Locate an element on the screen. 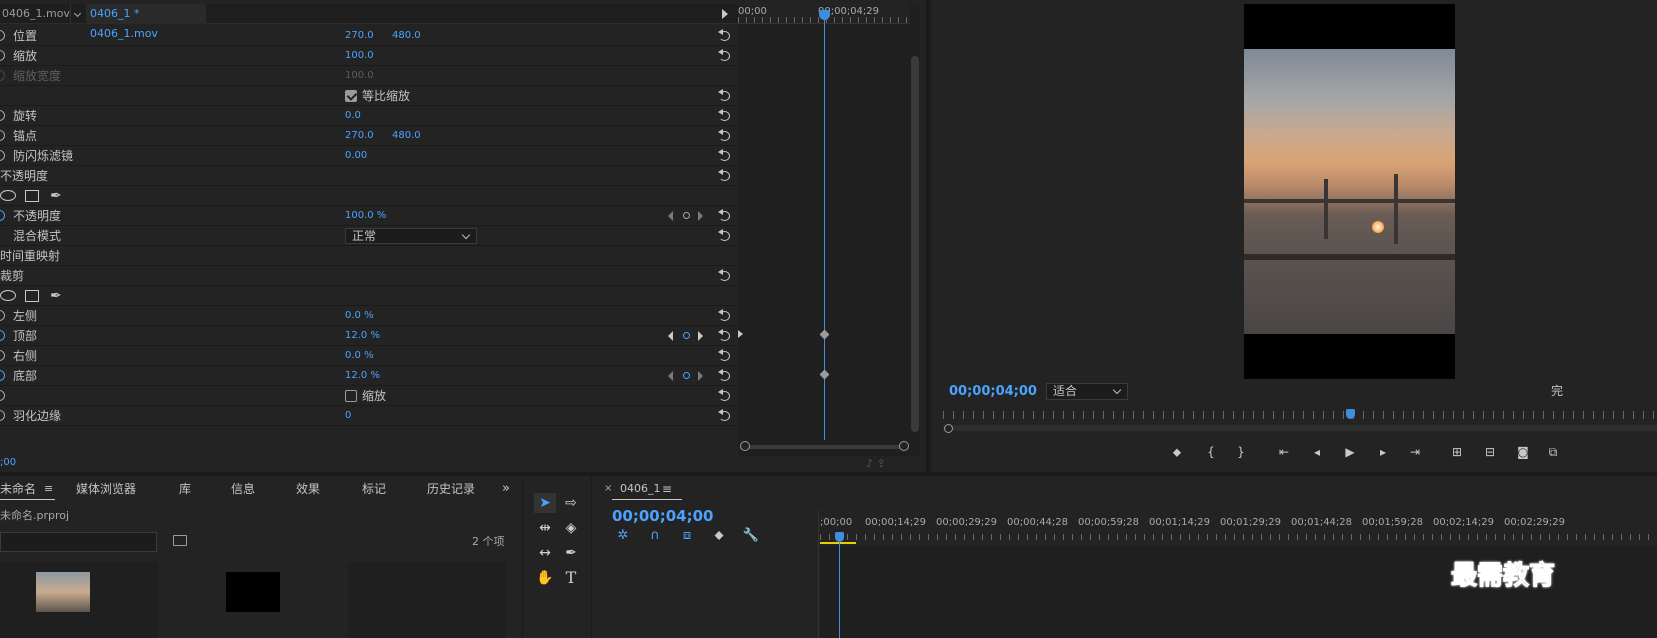  wrench-settings-icon: 🔧 is located at coordinates (751, 536).